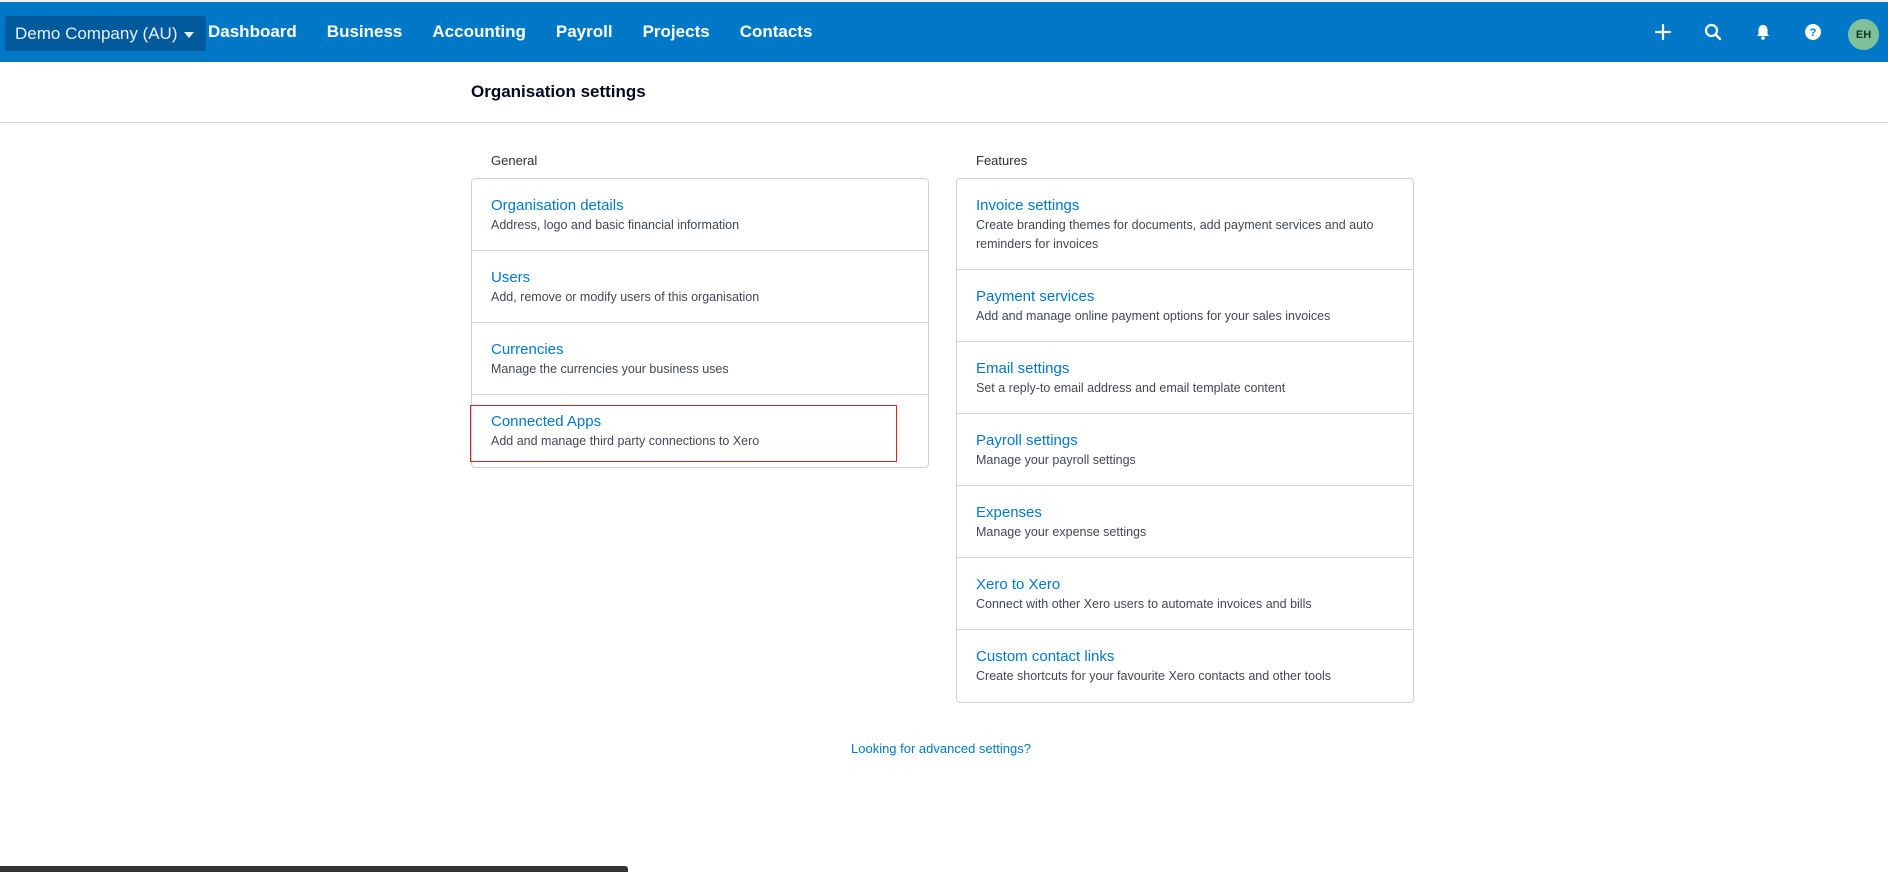  Describe the element at coordinates (558, 91) in the screenshot. I see `page-title: Organisation settings` at that location.